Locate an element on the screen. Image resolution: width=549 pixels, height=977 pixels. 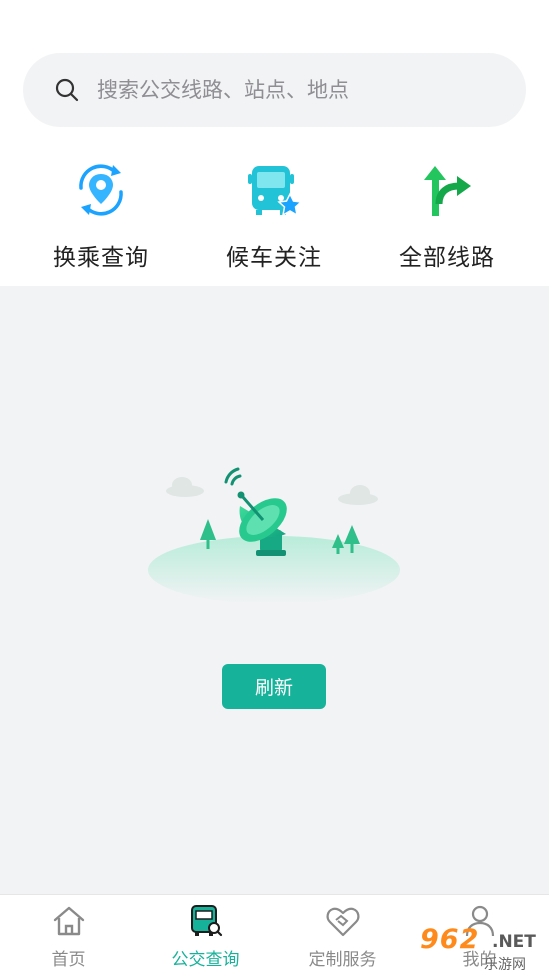
tab-custom-service: 定制服务 is located at coordinates (342, 936).